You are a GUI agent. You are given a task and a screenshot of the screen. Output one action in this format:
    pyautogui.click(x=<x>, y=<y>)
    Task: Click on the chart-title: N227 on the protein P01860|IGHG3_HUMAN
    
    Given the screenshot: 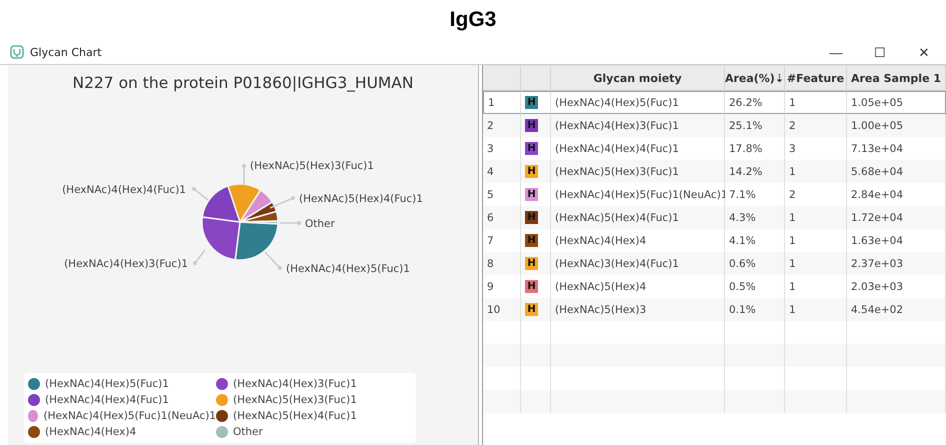 What is the action you would take?
    pyautogui.click(x=243, y=83)
    